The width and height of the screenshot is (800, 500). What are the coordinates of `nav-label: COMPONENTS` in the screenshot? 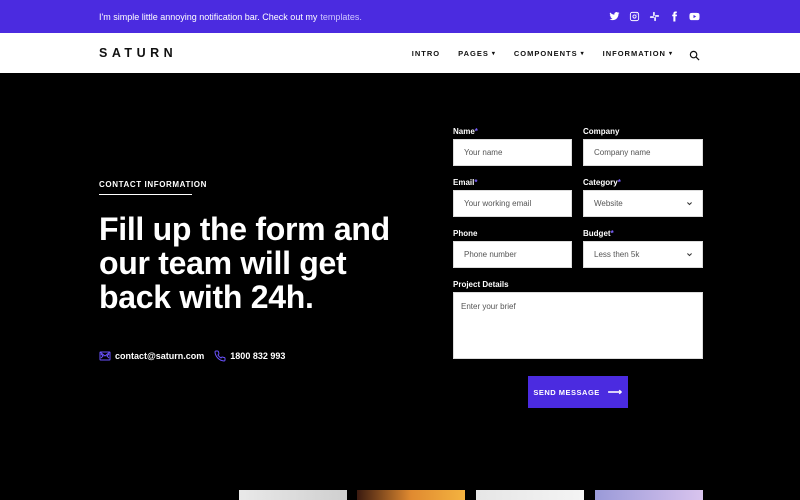 It's located at (545, 53).